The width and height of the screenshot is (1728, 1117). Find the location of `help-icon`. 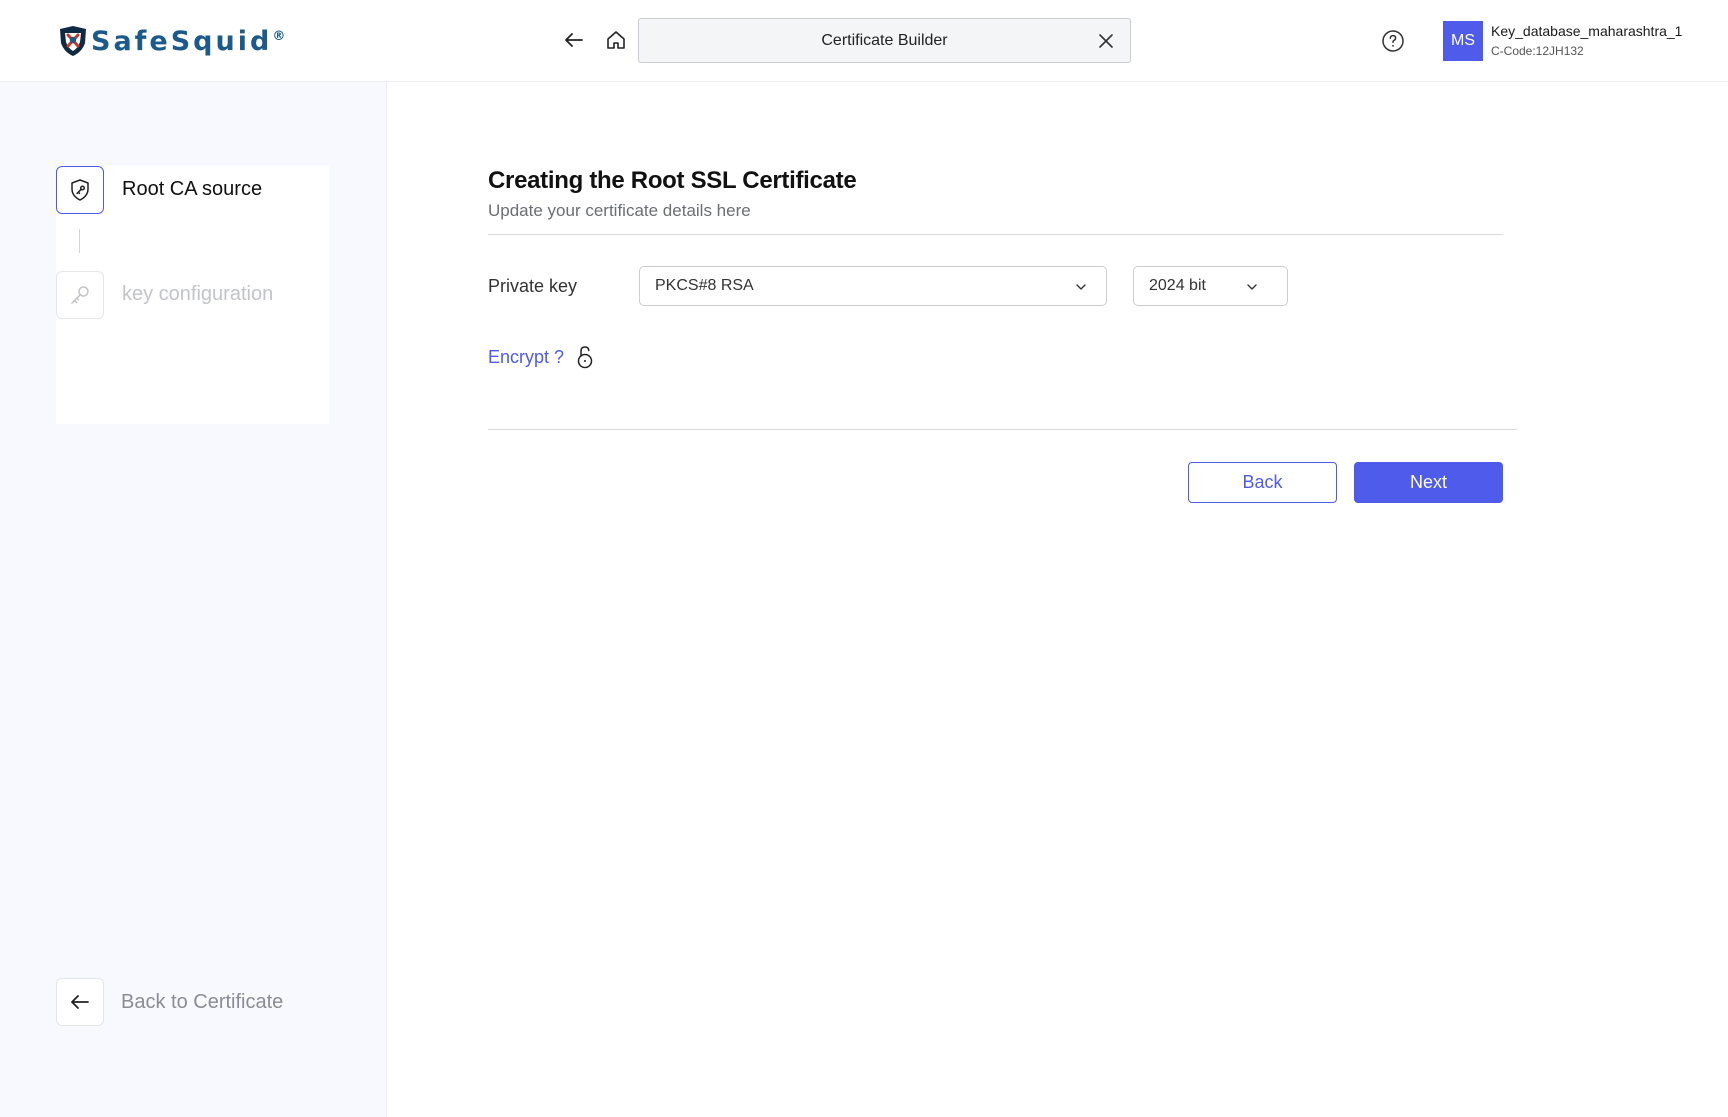

help-icon is located at coordinates (1393, 41).